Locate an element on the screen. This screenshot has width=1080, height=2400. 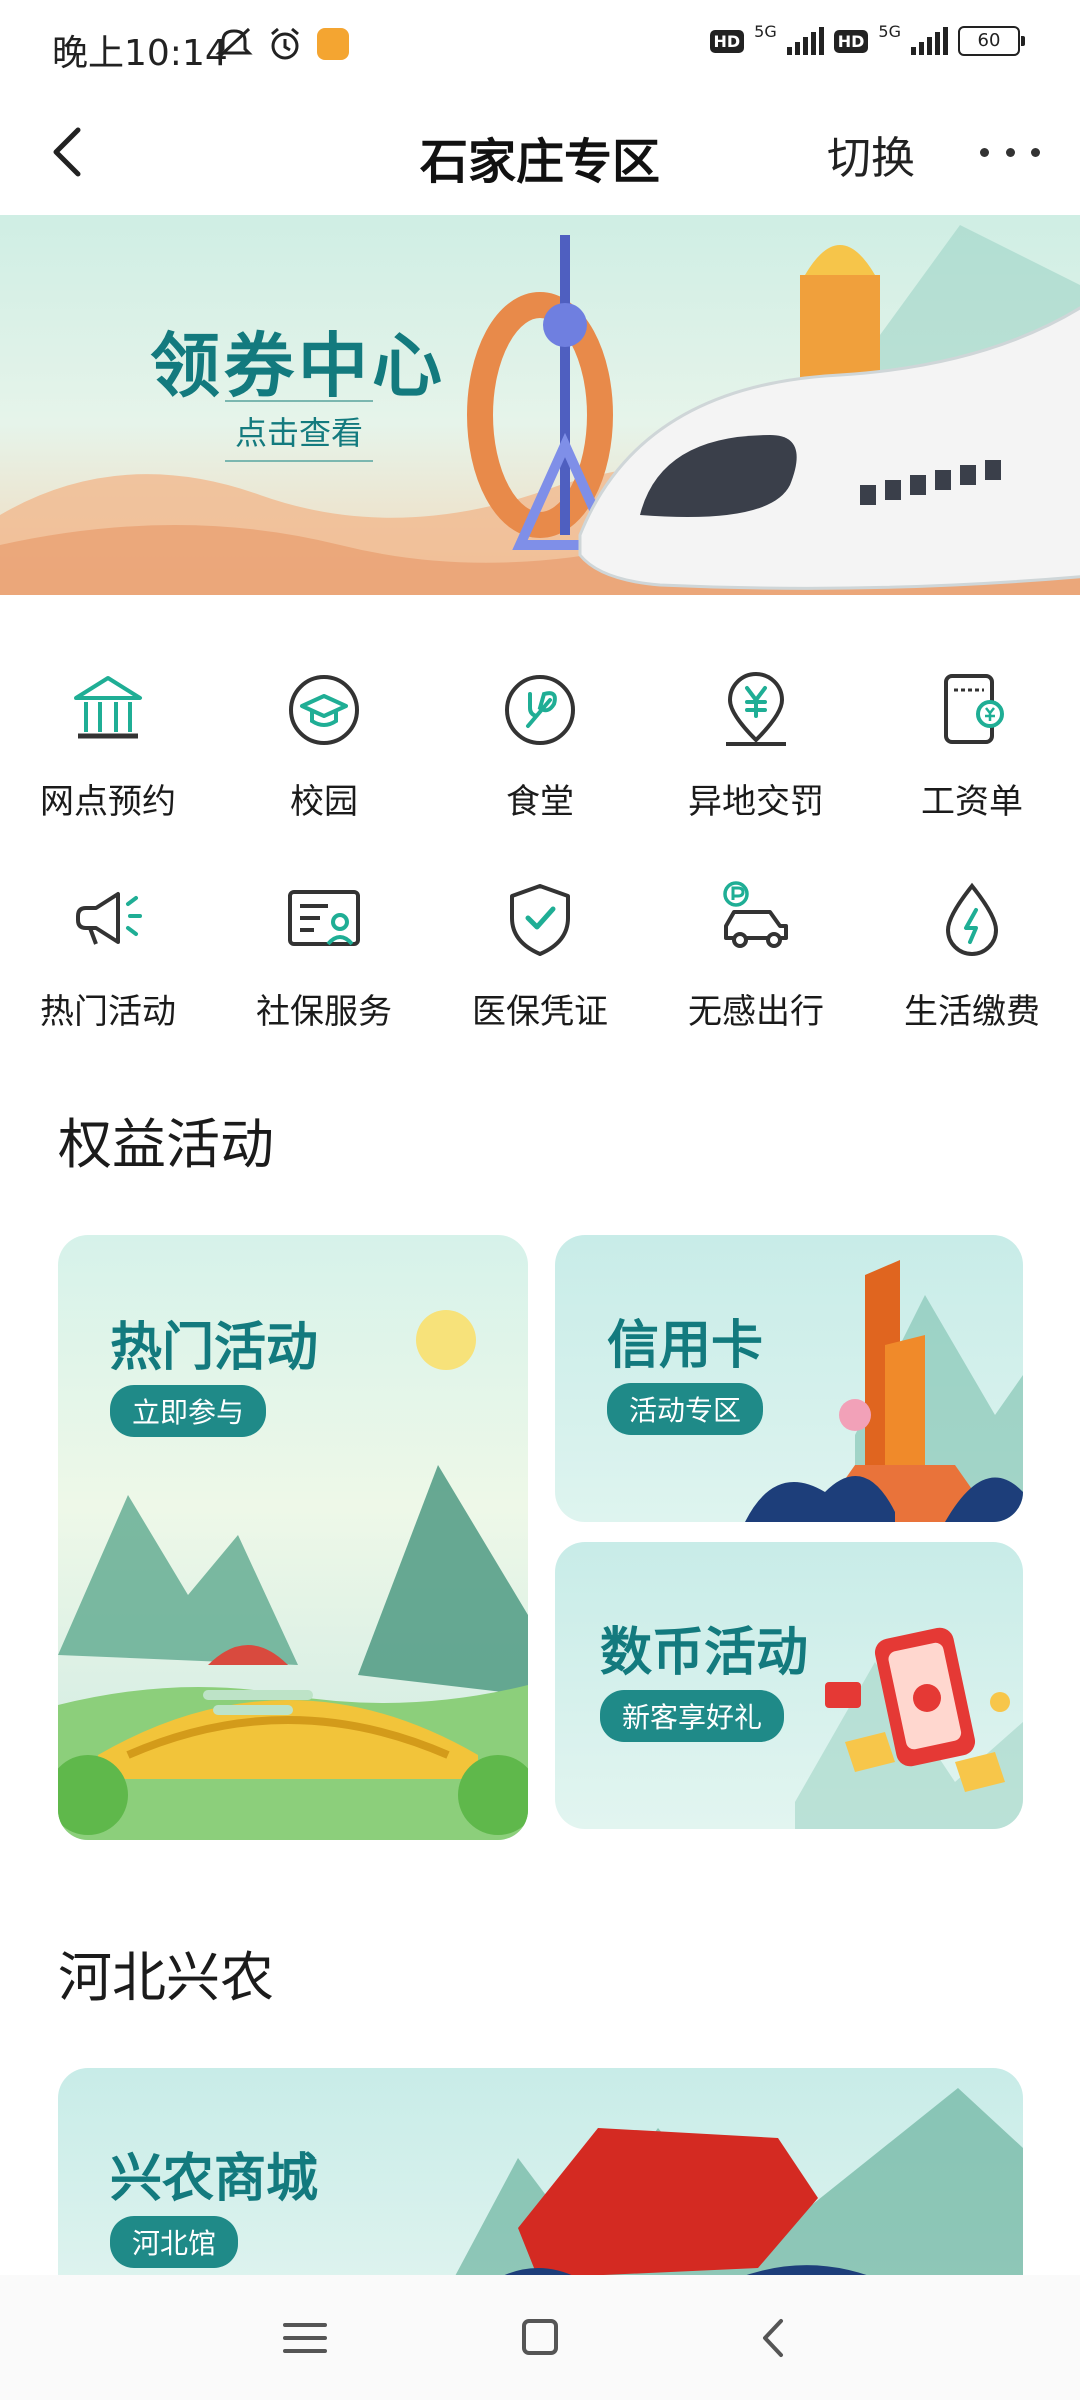
service-seamless-travel: 无感出行 is located at coordinates (756, 955).